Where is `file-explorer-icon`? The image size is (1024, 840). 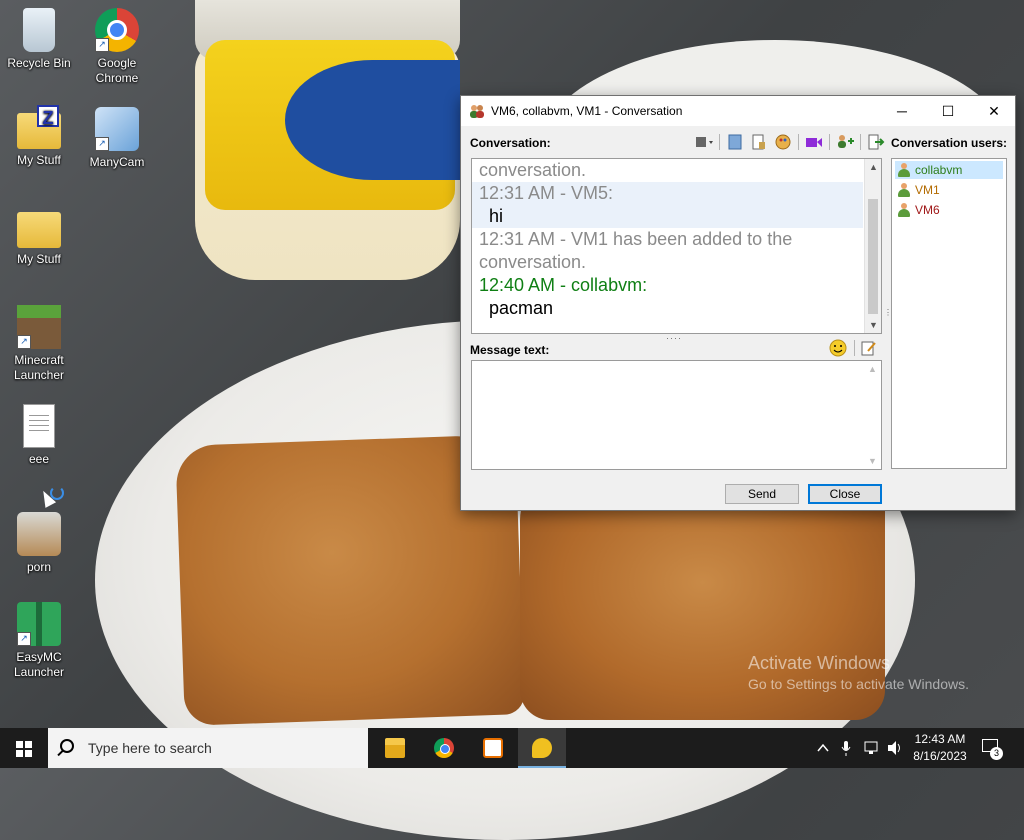 file-explorer-icon is located at coordinates (395, 748).